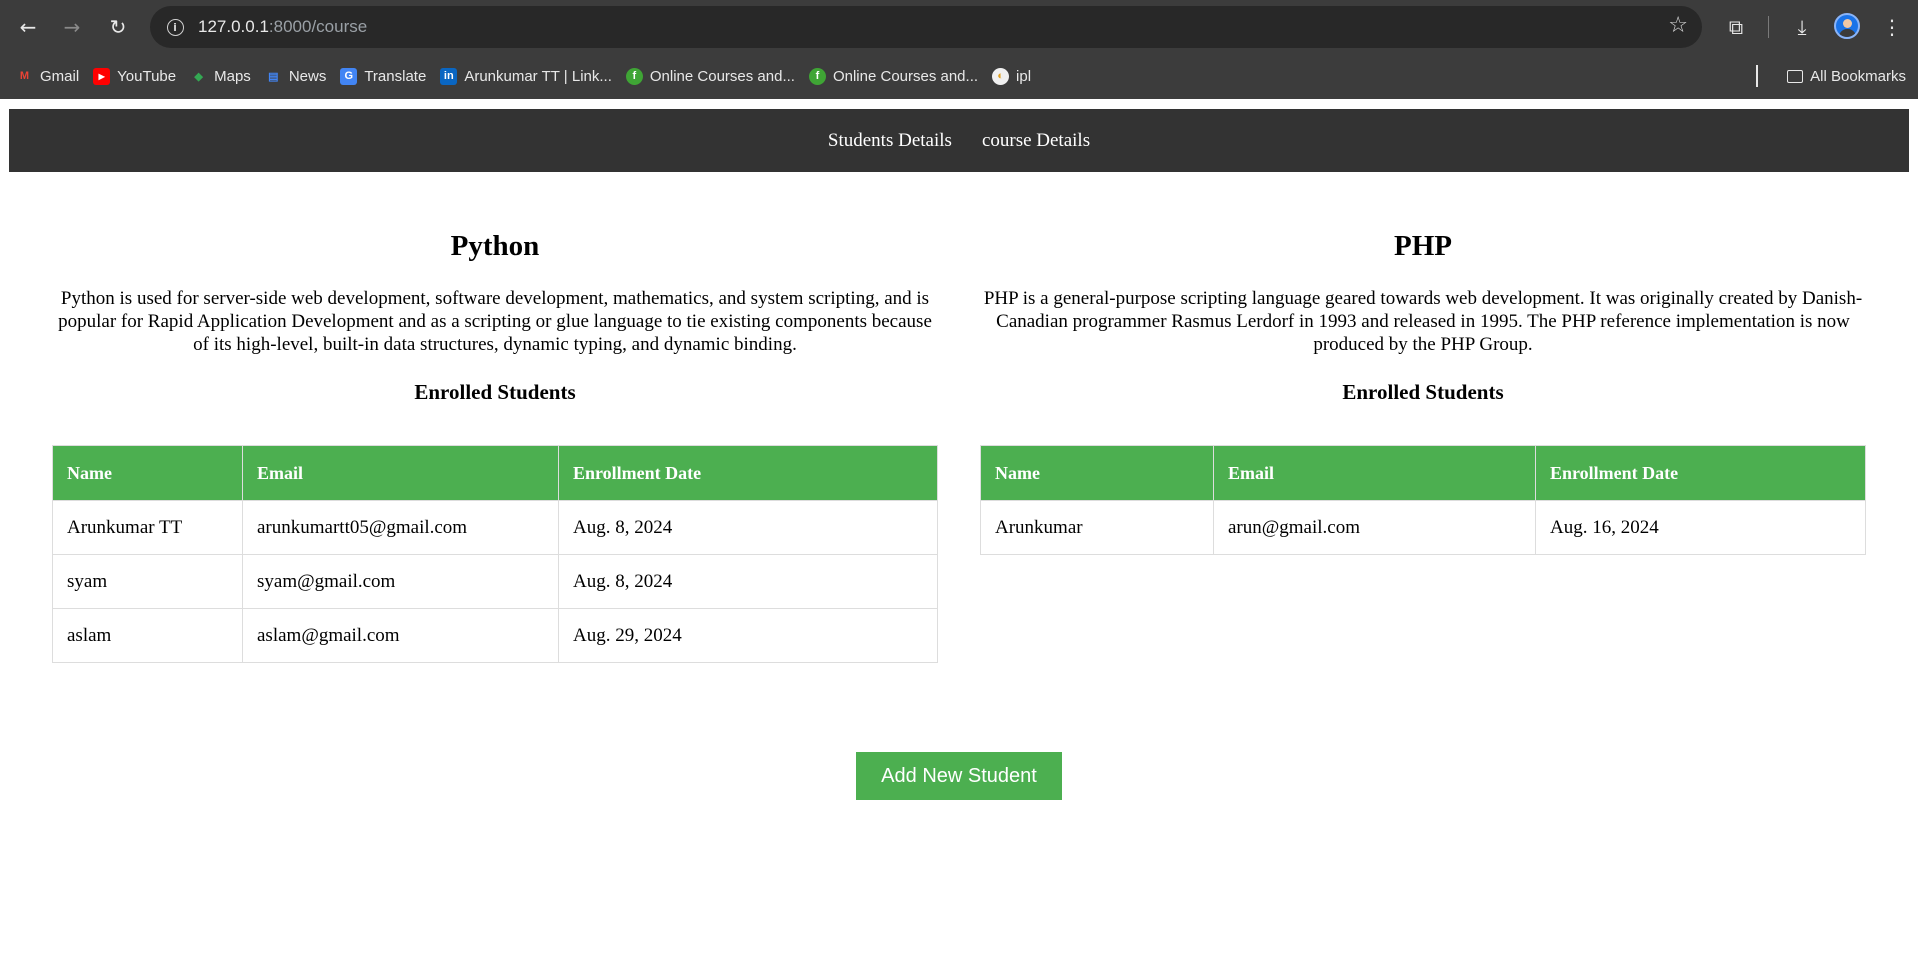  I want to click on extensions-icon: ⧉, so click(1736, 27).